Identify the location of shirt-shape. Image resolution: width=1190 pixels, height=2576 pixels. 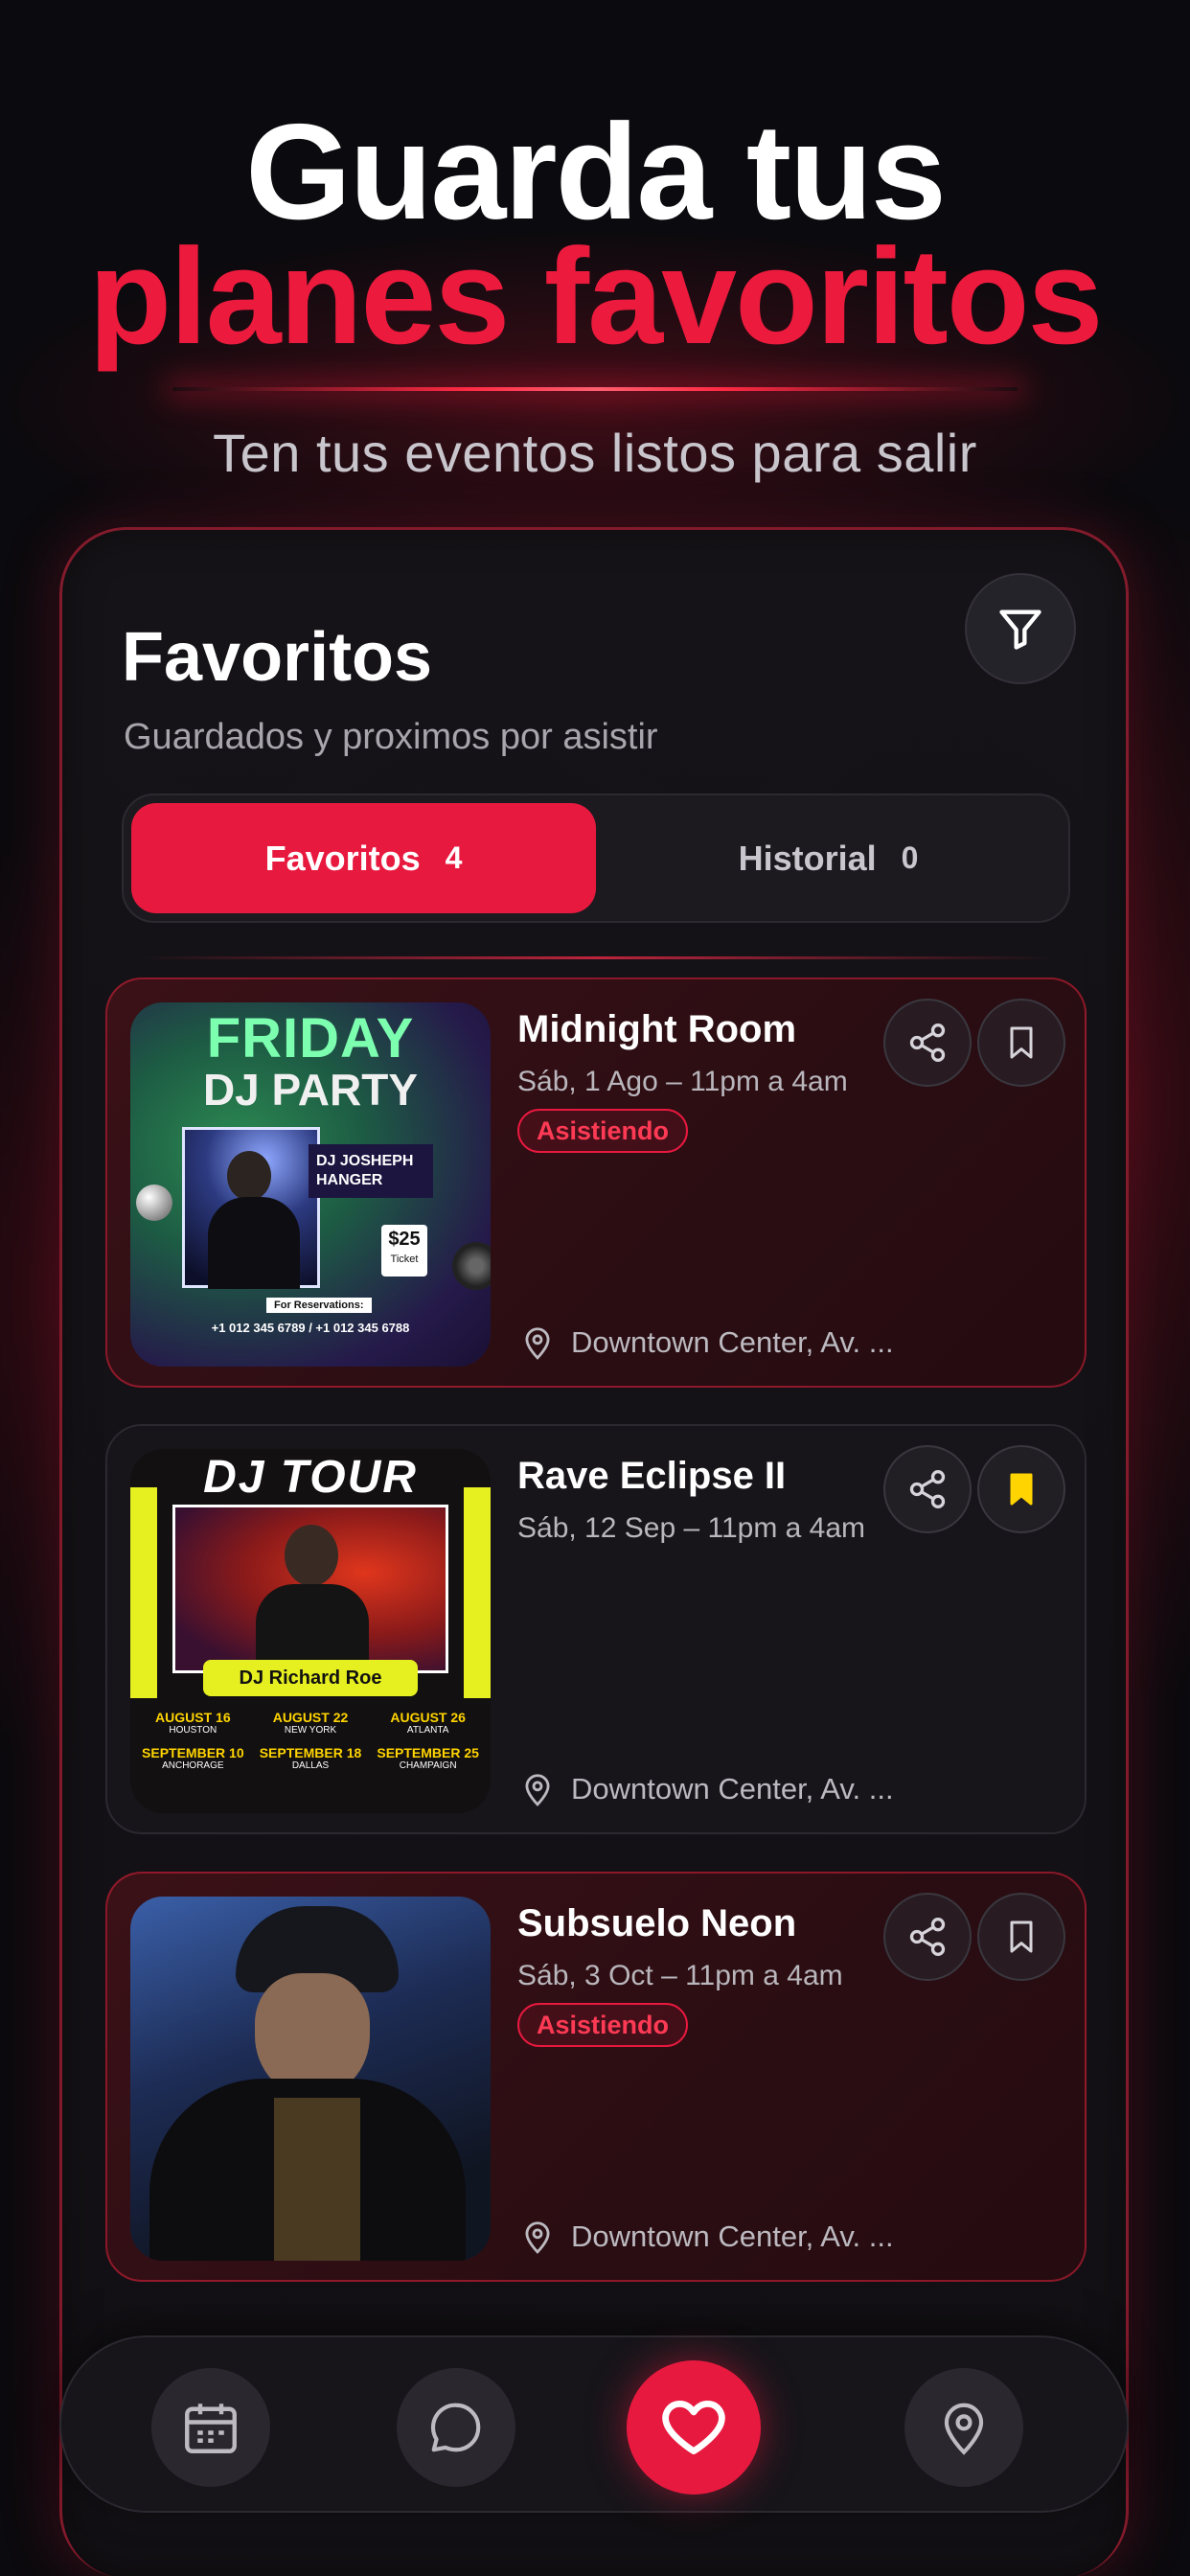
(317, 2179).